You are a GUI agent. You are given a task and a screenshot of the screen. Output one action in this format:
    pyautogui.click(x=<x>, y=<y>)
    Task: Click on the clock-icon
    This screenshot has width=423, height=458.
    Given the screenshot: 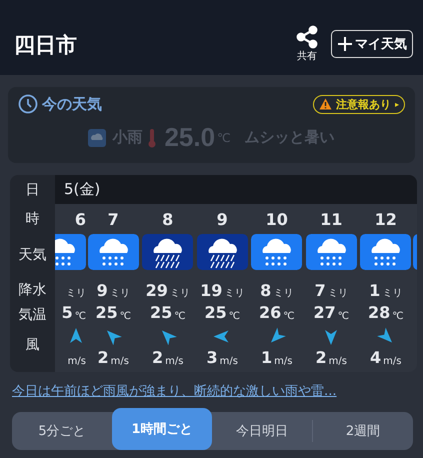 What is the action you would take?
    pyautogui.click(x=28, y=104)
    